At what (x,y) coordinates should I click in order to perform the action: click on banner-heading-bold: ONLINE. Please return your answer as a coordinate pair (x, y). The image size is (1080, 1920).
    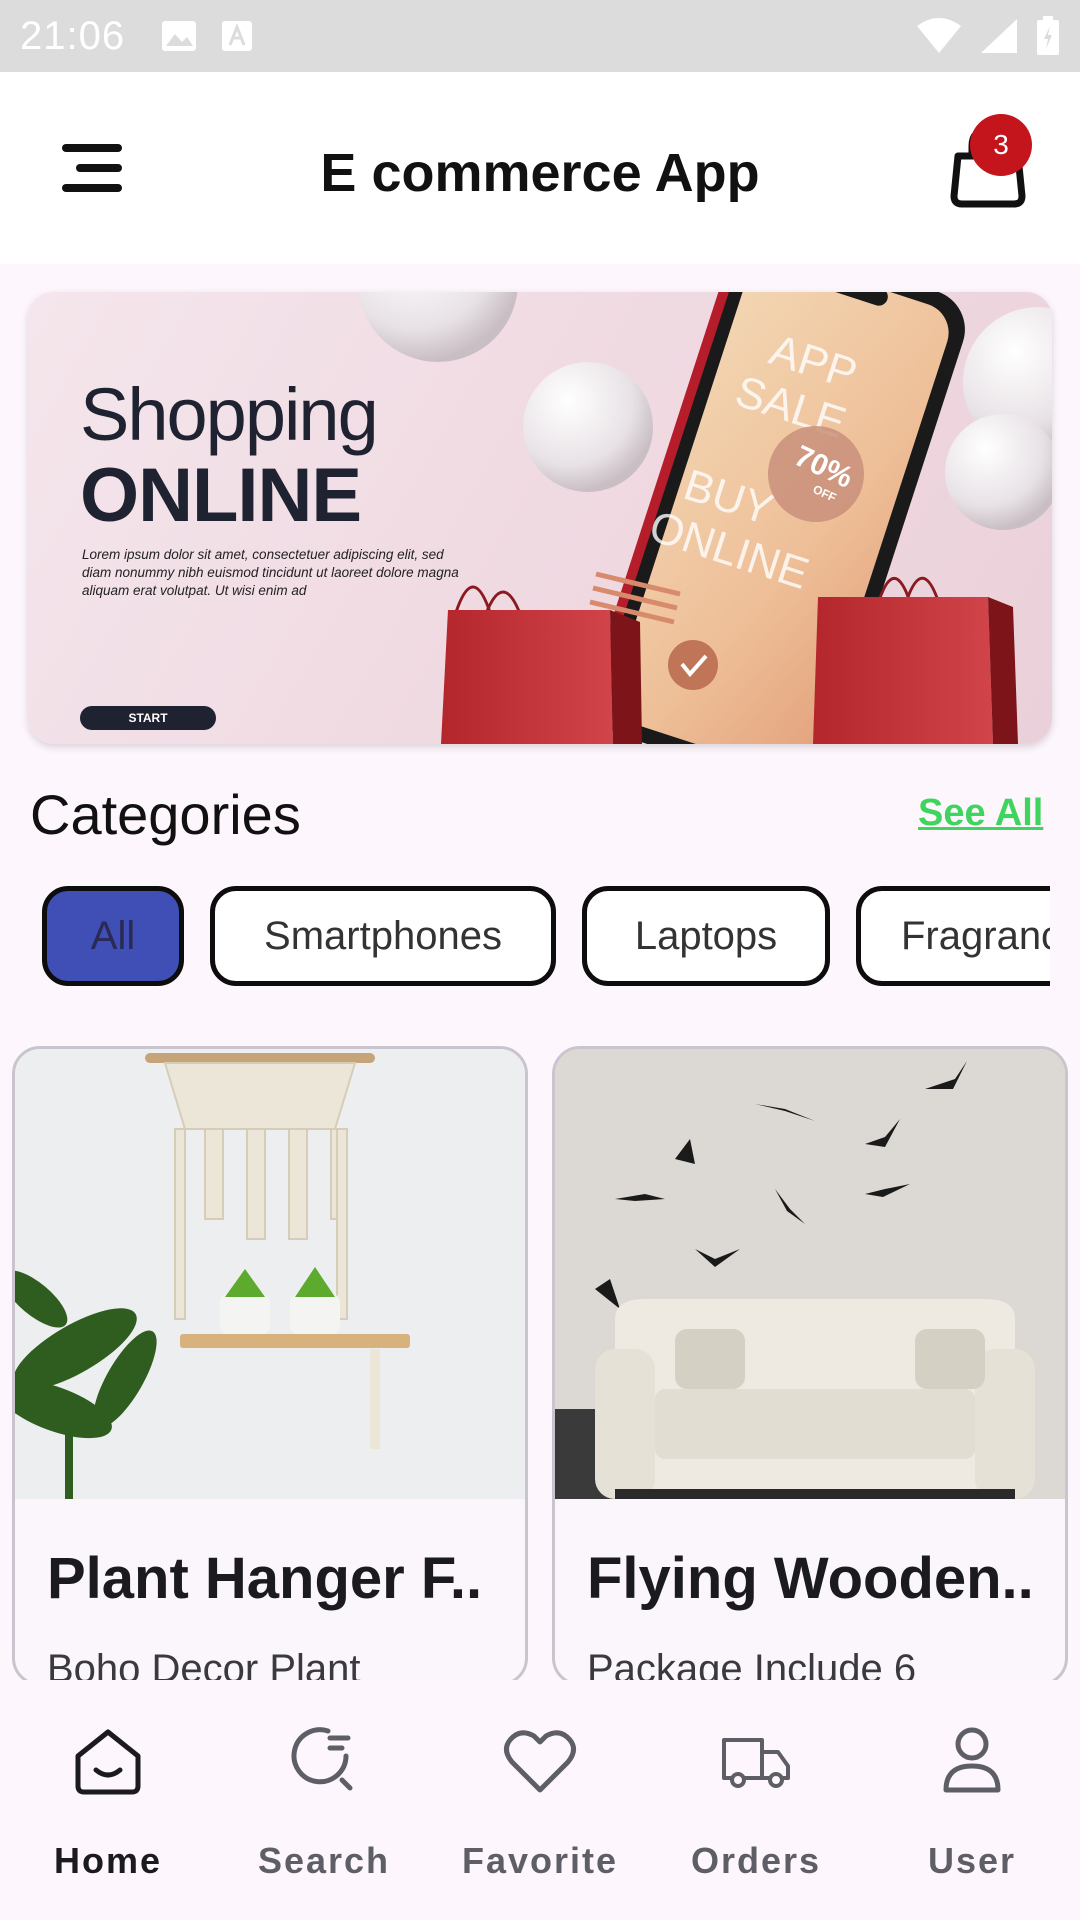
    Looking at the image, I should click on (221, 495).